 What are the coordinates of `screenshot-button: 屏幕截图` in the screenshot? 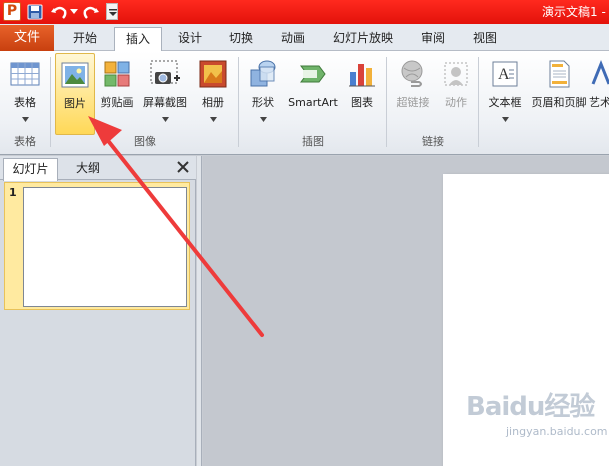 It's located at (165, 94).